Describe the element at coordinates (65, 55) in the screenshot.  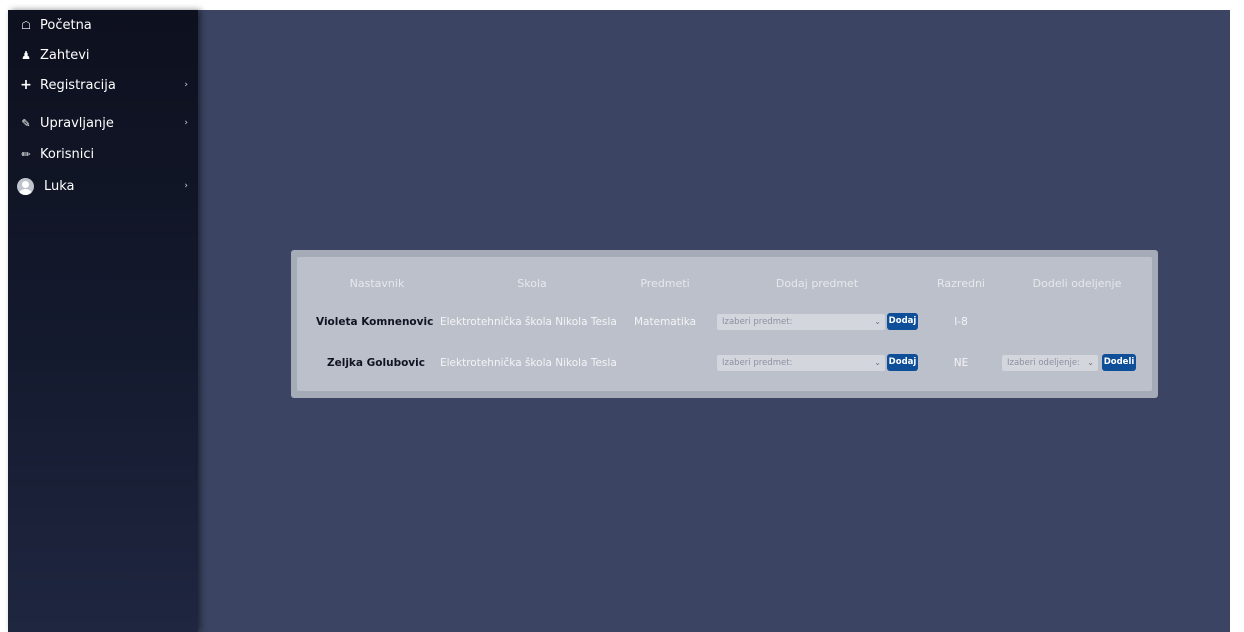
I see `sidebar-item-label: Zahtevi` at that location.